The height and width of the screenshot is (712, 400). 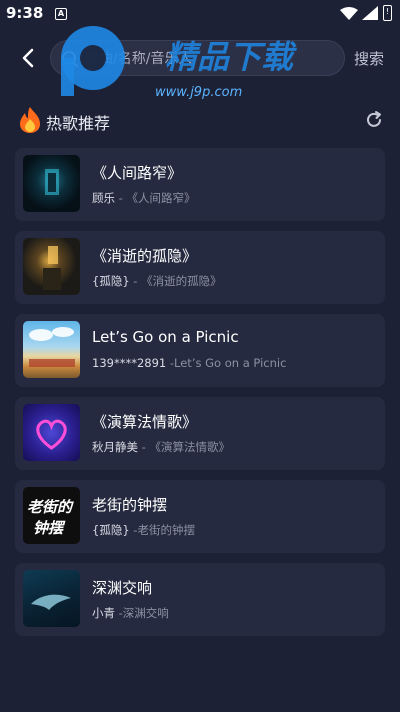 I want to click on song-card: 《演算法情歌》 秋月静美 - 《演算法情歌》, so click(x=200, y=433).